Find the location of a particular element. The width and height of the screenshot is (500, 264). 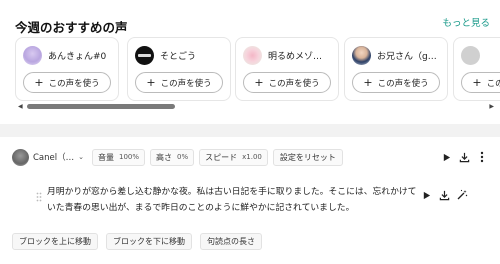

dark-logo-avatar is located at coordinates (144, 55).